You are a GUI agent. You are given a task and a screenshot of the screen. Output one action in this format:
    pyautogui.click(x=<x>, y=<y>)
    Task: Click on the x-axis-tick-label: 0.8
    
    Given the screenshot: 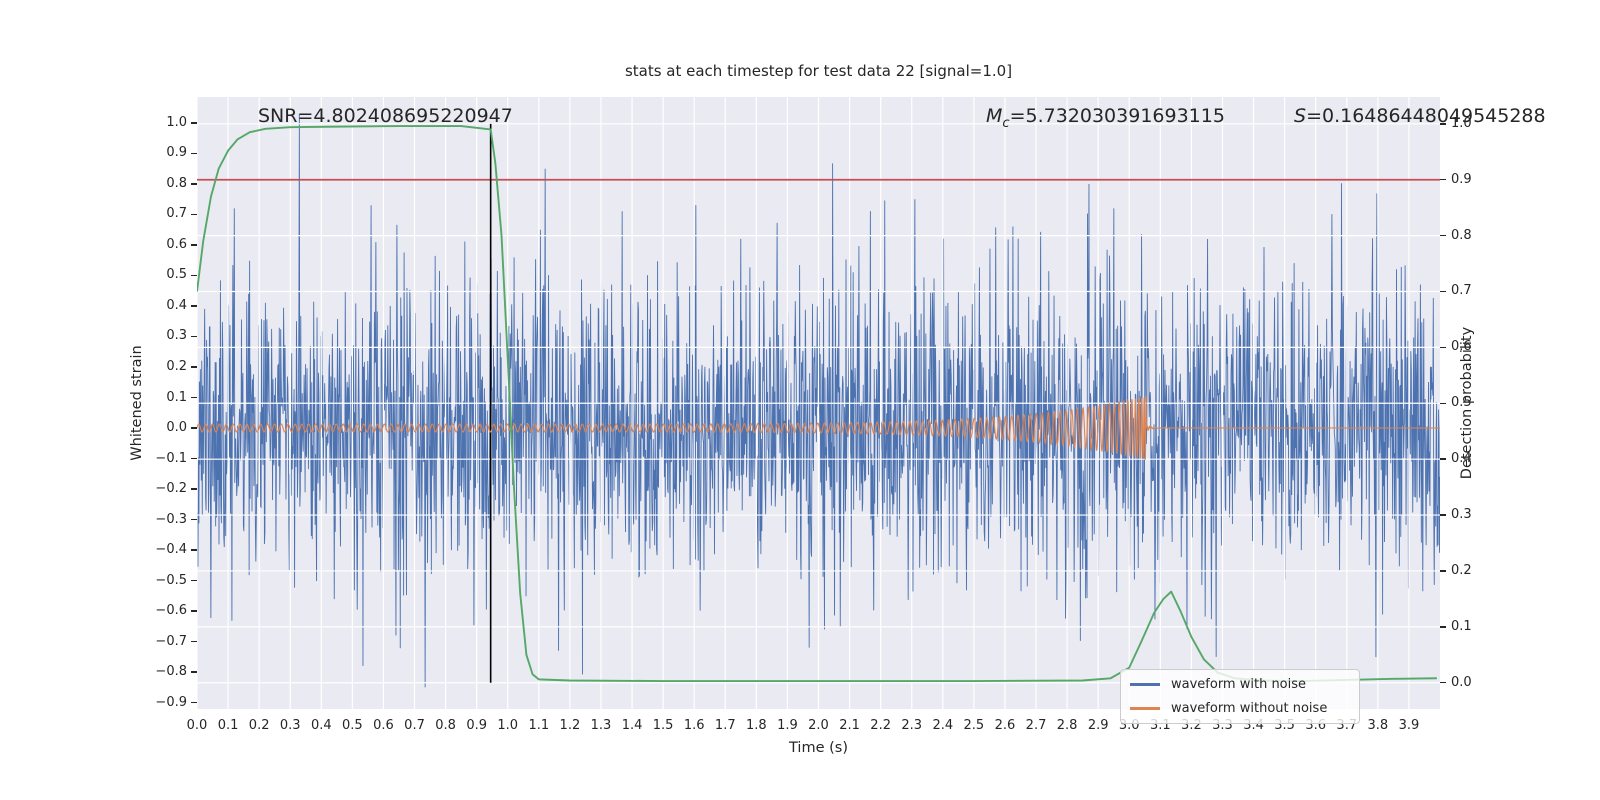 What is the action you would take?
    pyautogui.click(x=445, y=725)
    